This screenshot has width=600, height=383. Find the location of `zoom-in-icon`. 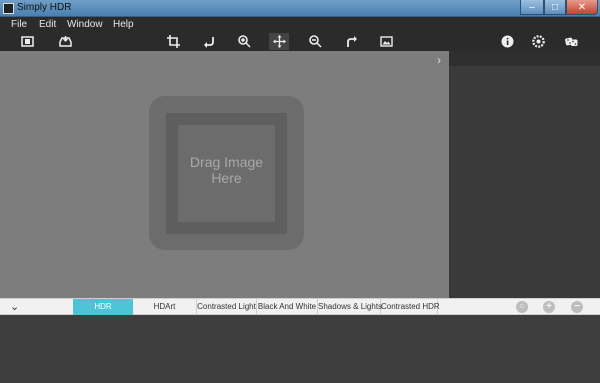

zoom-in-icon is located at coordinates (244, 41).